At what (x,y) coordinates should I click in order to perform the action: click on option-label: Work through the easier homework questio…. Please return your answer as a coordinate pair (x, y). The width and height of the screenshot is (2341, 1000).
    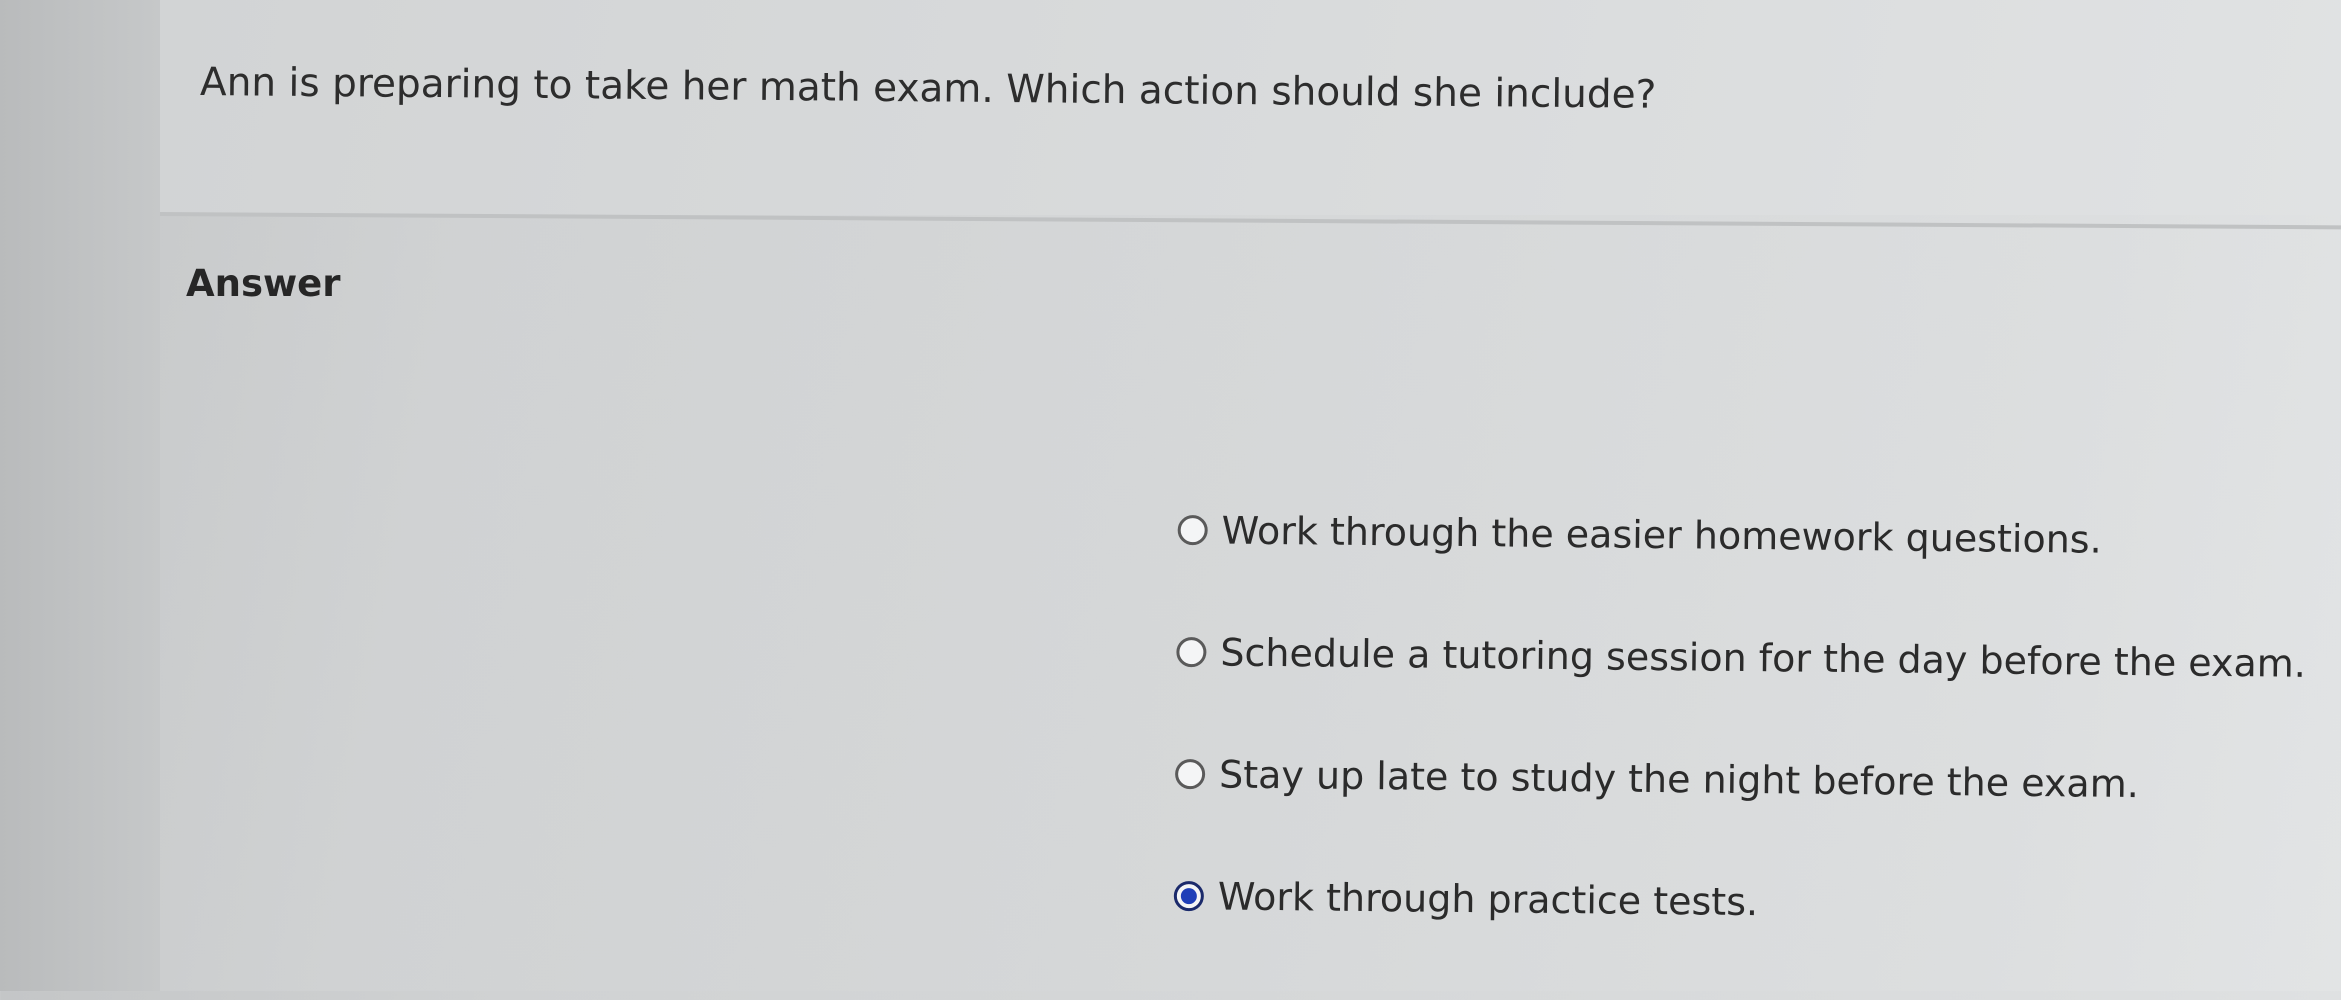
    Looking at the image, I should click on (1661, 535).